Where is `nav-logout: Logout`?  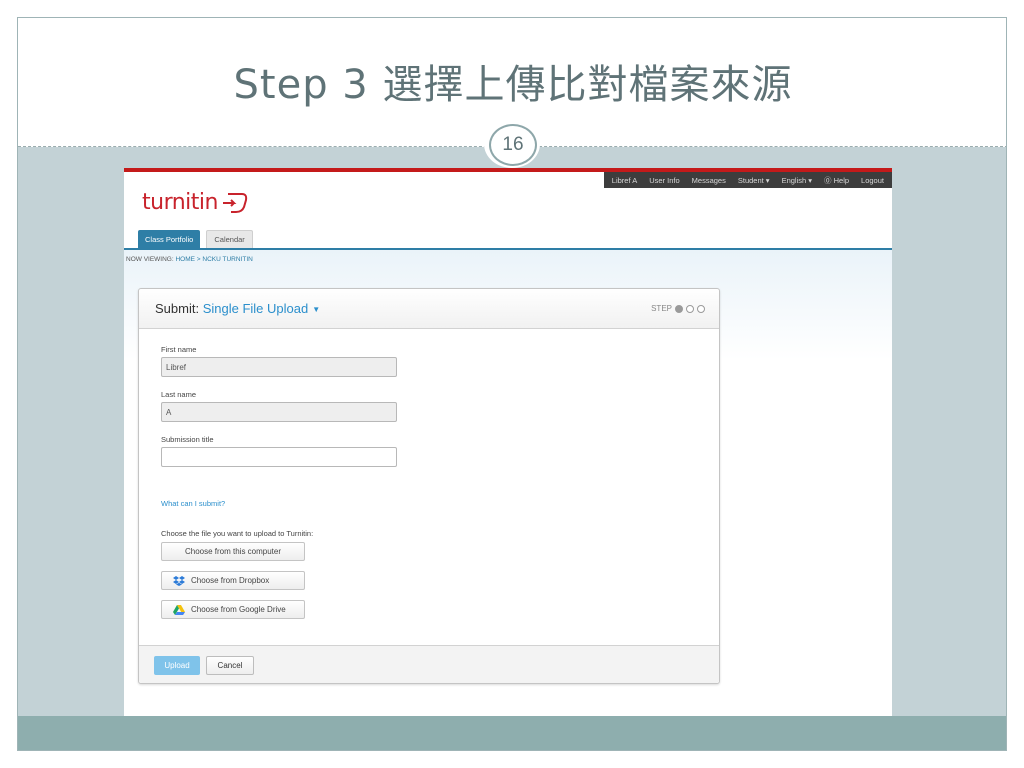 nav-logout: Logout is located at coordinates (872, 180).